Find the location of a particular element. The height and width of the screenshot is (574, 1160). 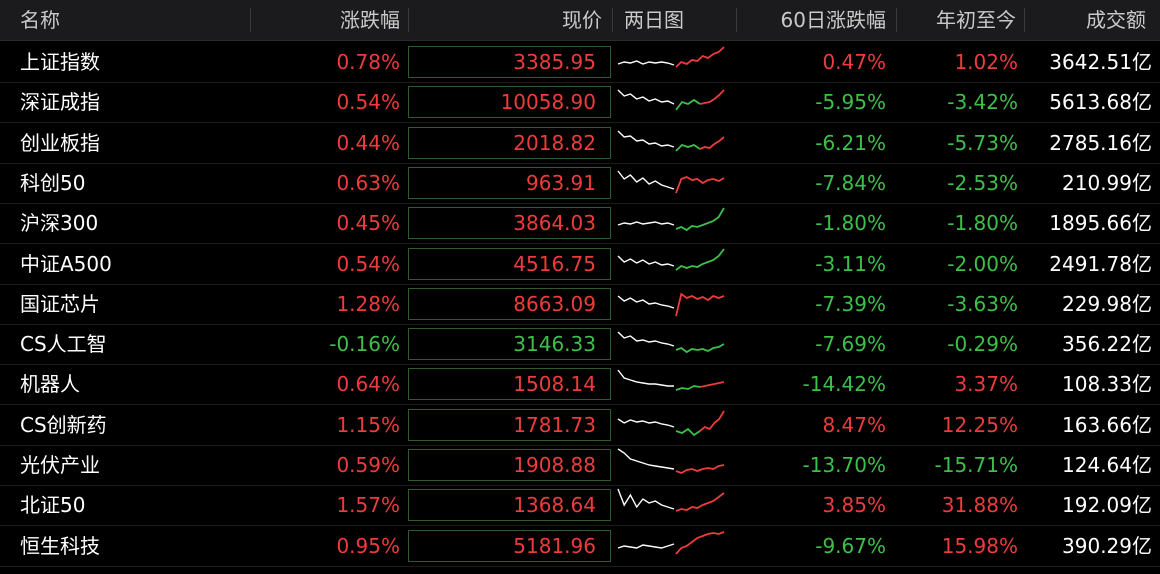

turnover: 2785.16亿 is located at coordinates (1100, 142).